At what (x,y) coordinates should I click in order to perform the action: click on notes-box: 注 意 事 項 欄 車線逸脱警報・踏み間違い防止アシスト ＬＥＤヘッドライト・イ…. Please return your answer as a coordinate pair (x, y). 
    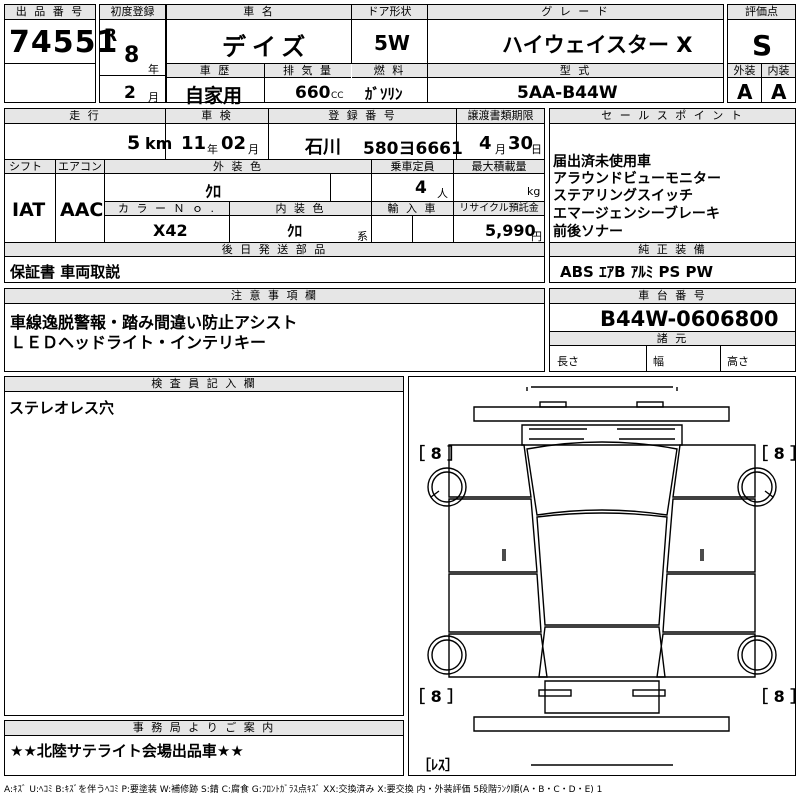
    Looking at the image, I should click on (274, 330).